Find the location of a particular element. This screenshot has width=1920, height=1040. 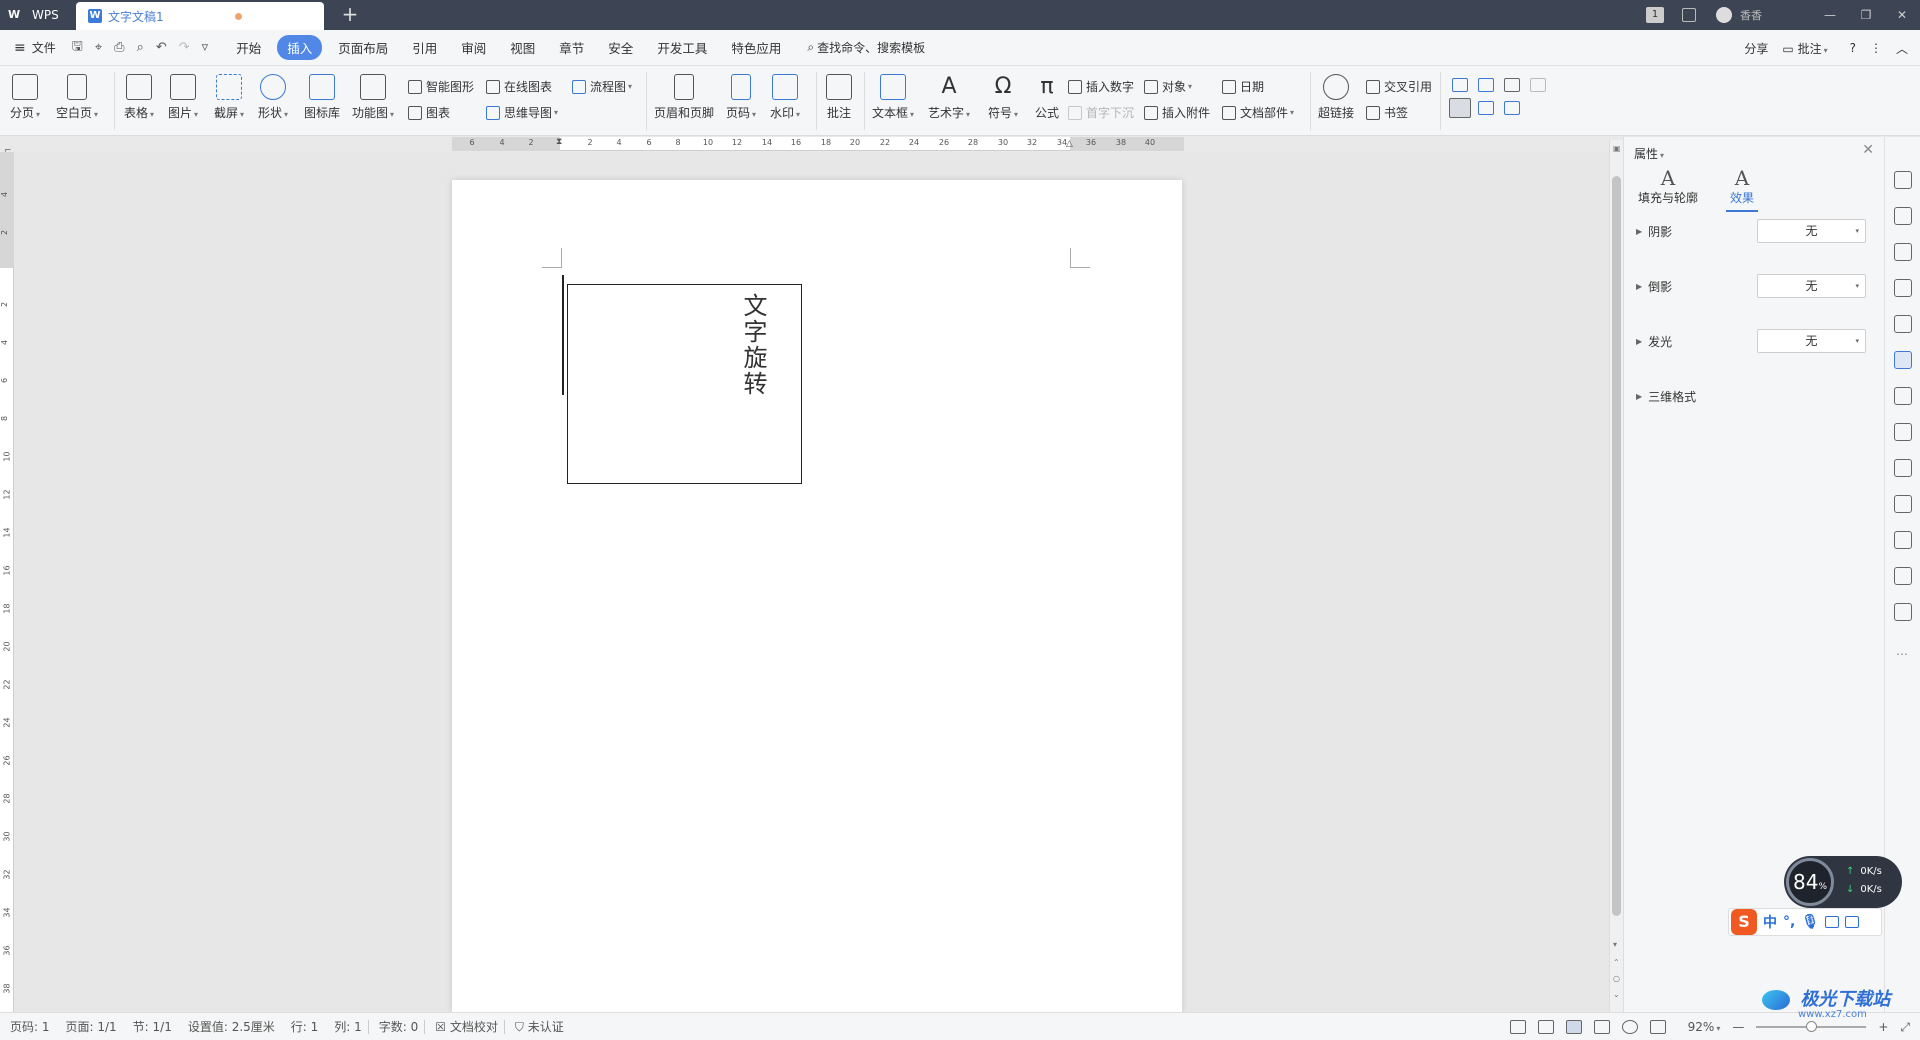

cross-reference-button: 交叉引用 is located at coordinates (1399, 86).